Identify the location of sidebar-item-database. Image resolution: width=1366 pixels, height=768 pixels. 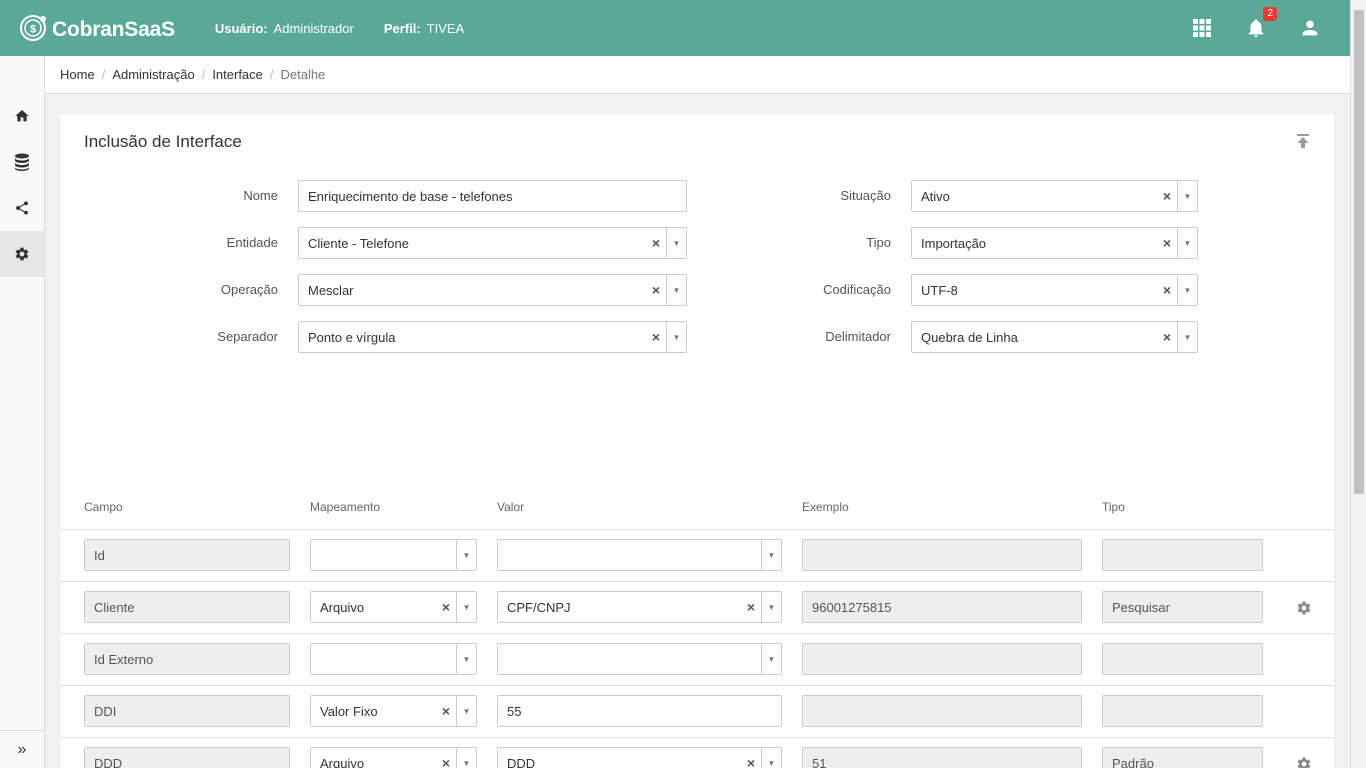
(22, 162).